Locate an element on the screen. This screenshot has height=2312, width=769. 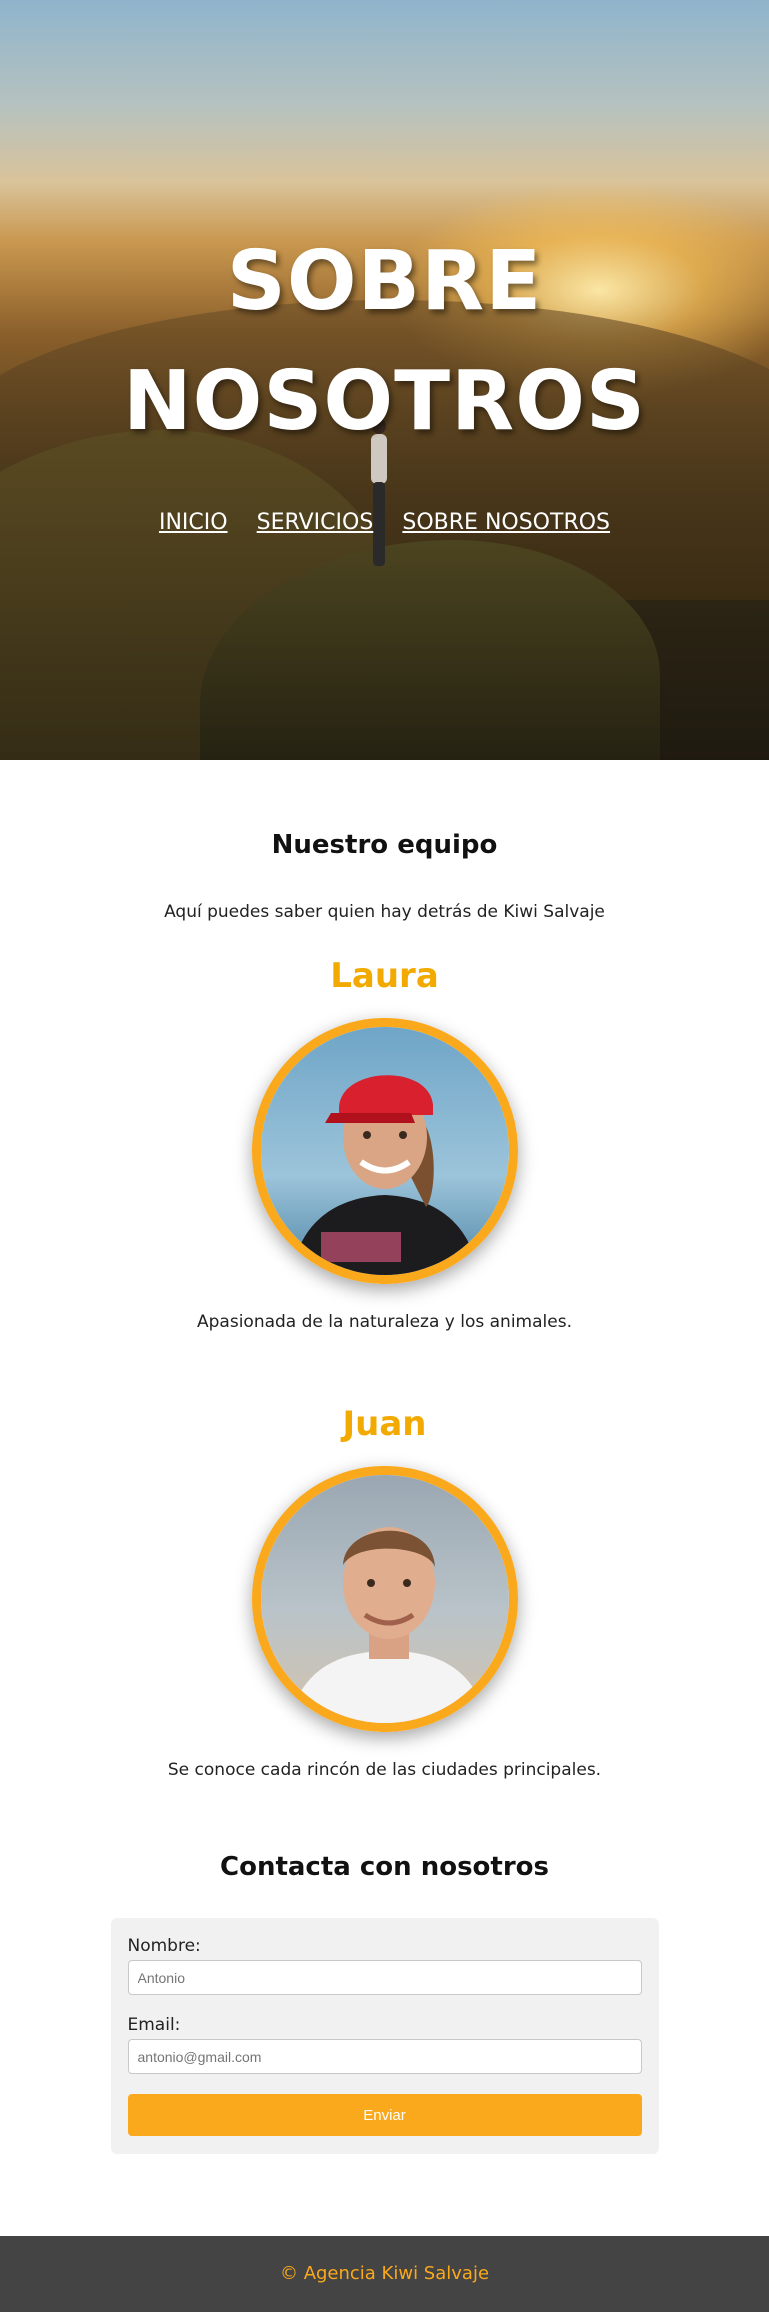
email-label: Email: is located at coordinates (154, 2025).